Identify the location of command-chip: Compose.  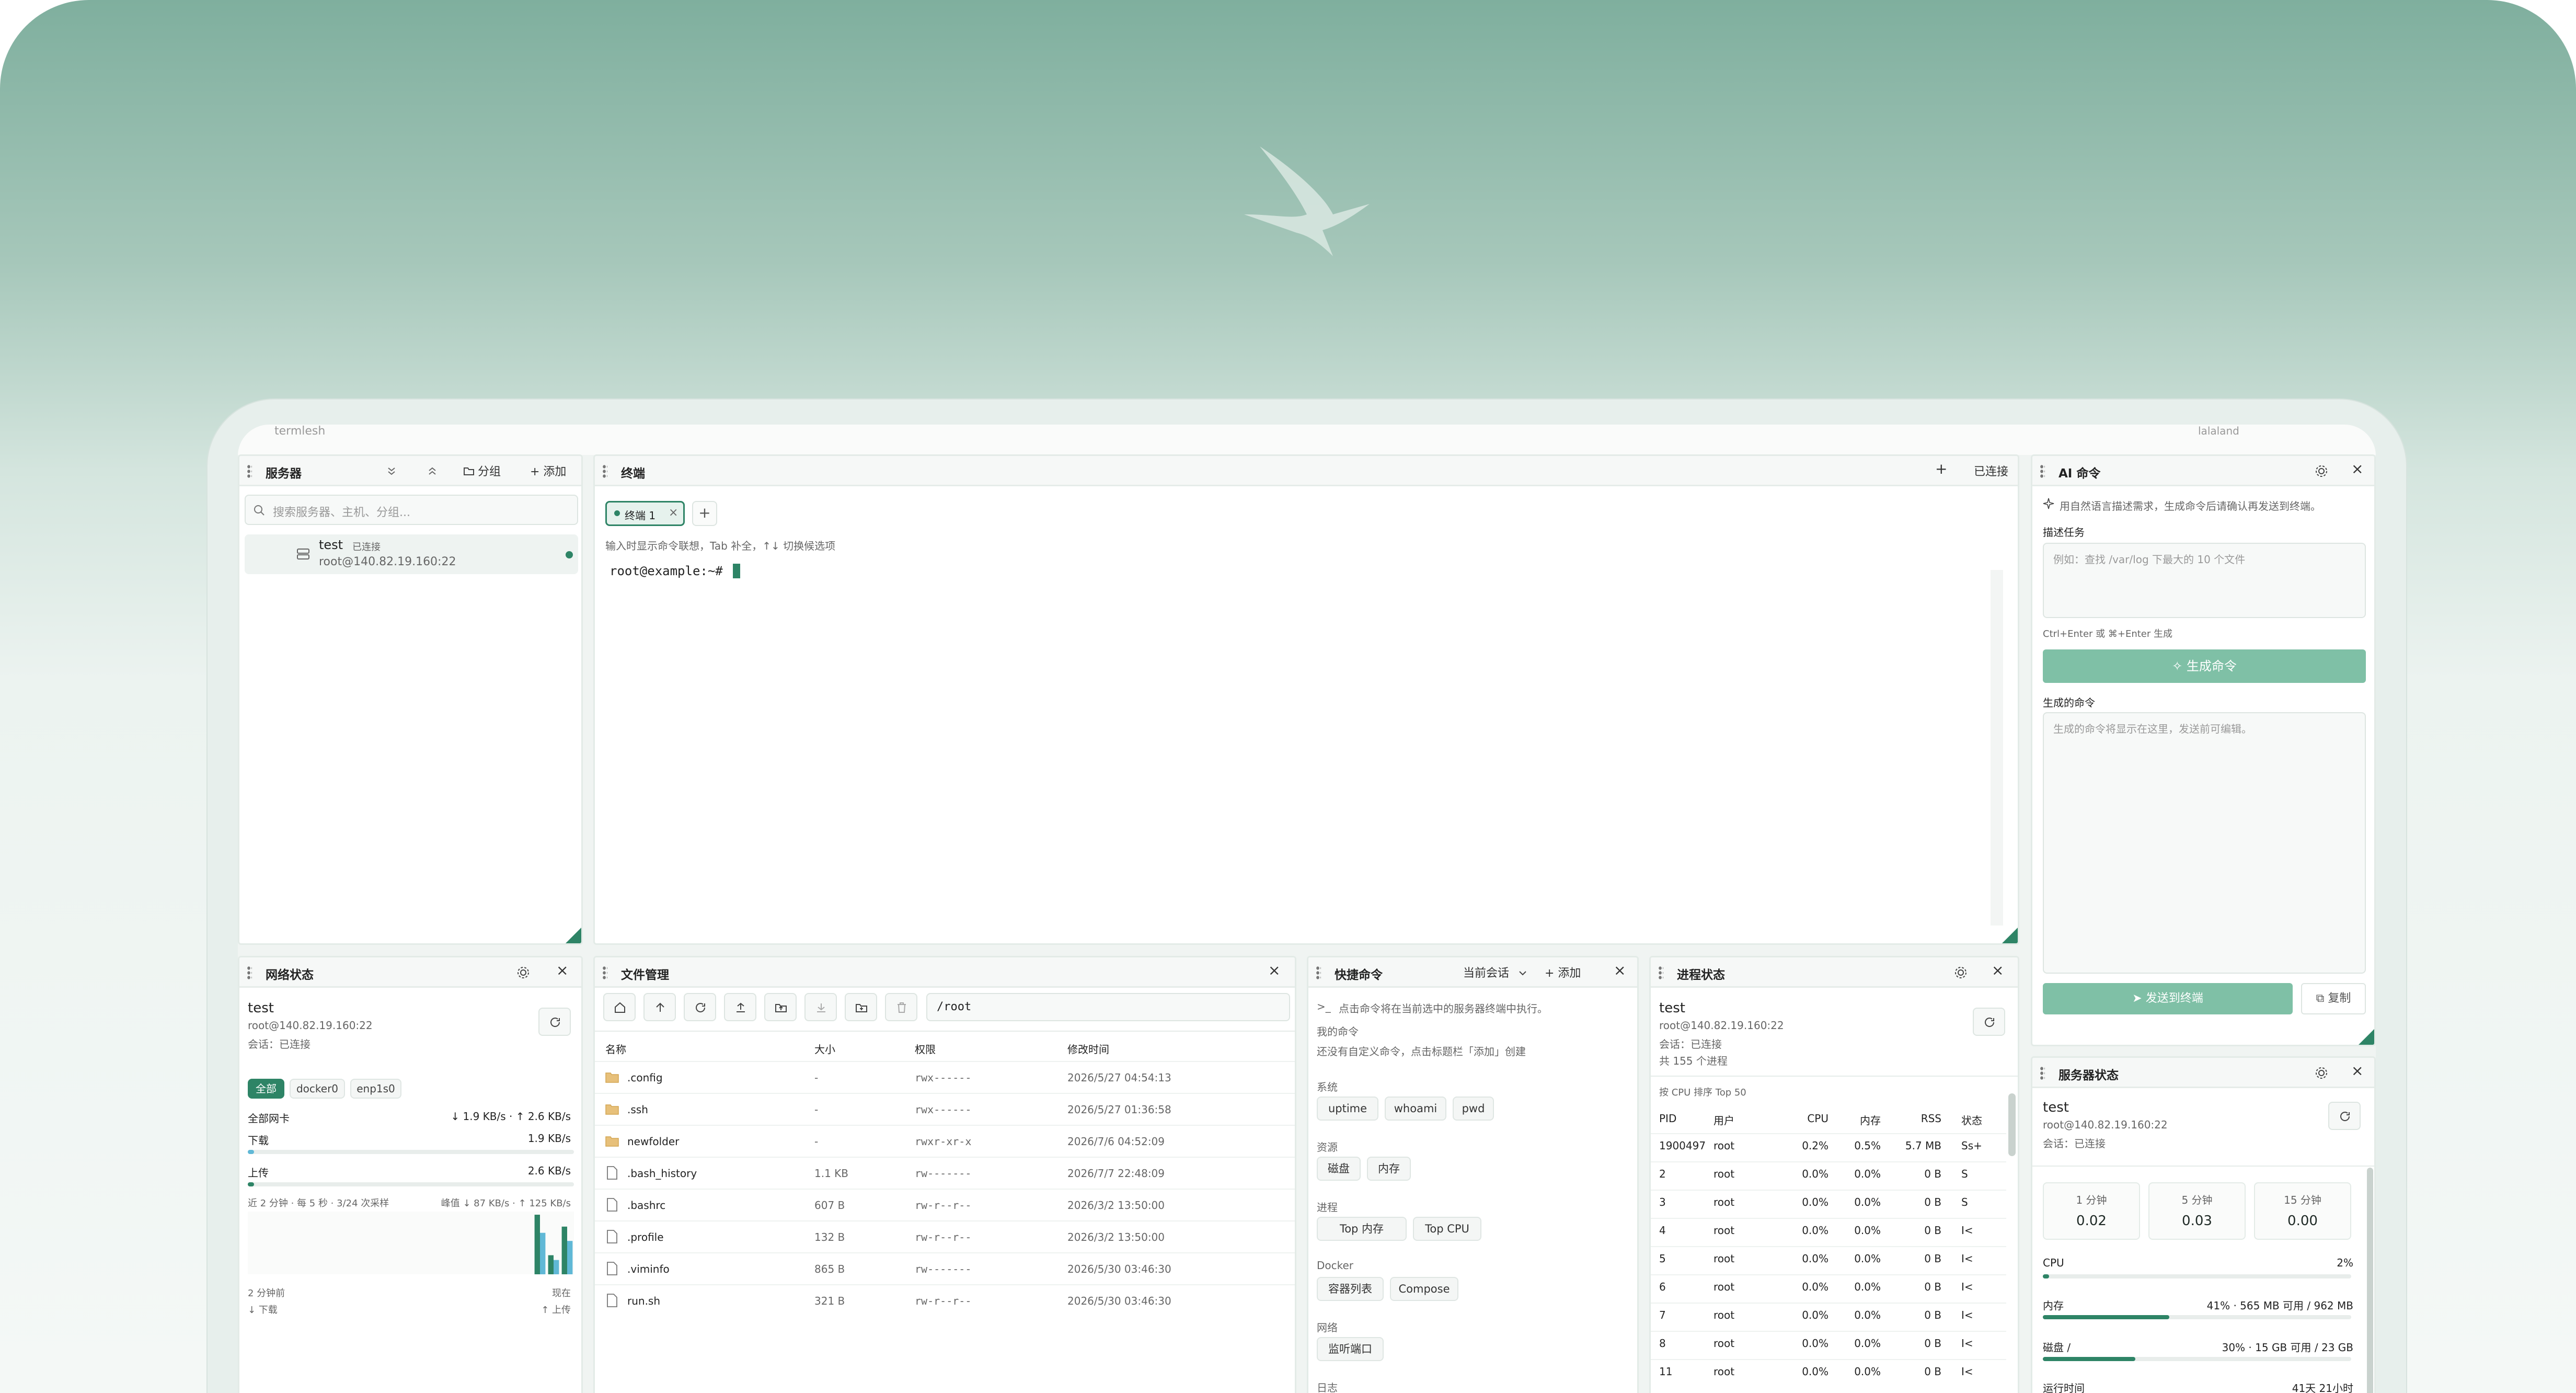
(1424, 1289).